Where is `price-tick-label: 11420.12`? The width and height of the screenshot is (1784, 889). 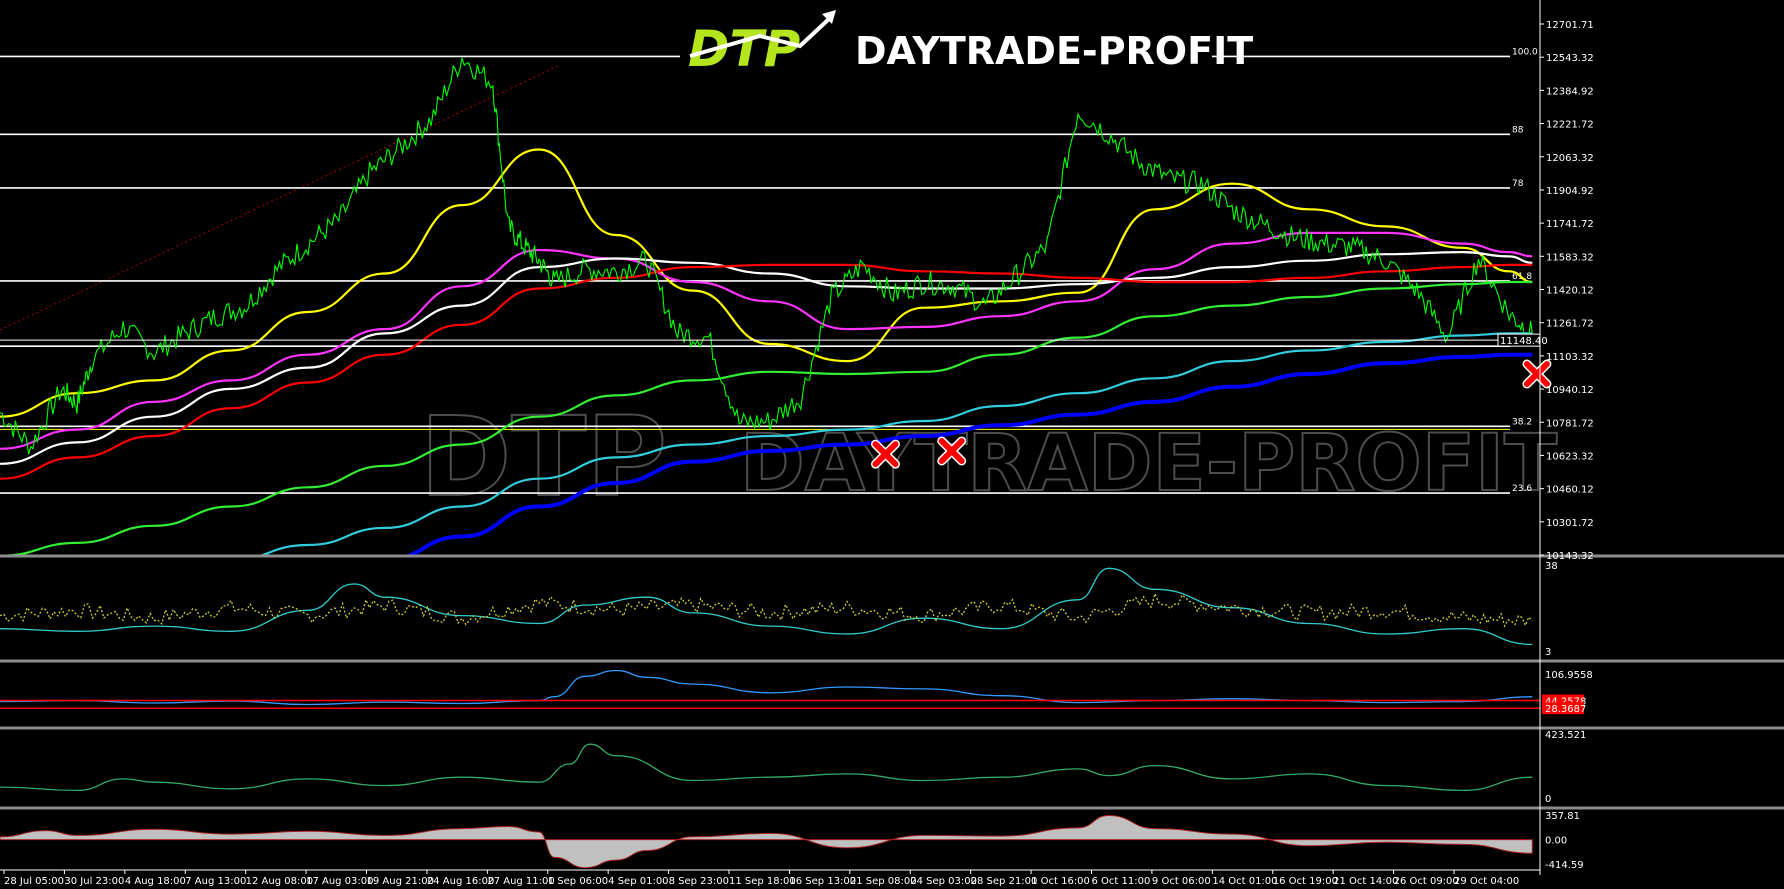 price-tick-label: 11420.12 is located at coordinates (1570, 291).